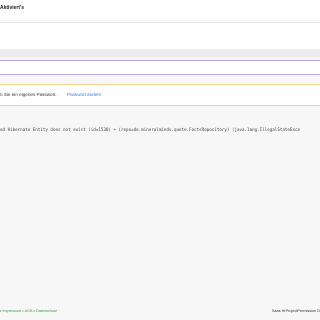 The width and height of the screenshot is (320, 320). What do you see at coordinates (160, 53) in the screenshot?
I see `divider-strip` at bounding box center [160, 53].